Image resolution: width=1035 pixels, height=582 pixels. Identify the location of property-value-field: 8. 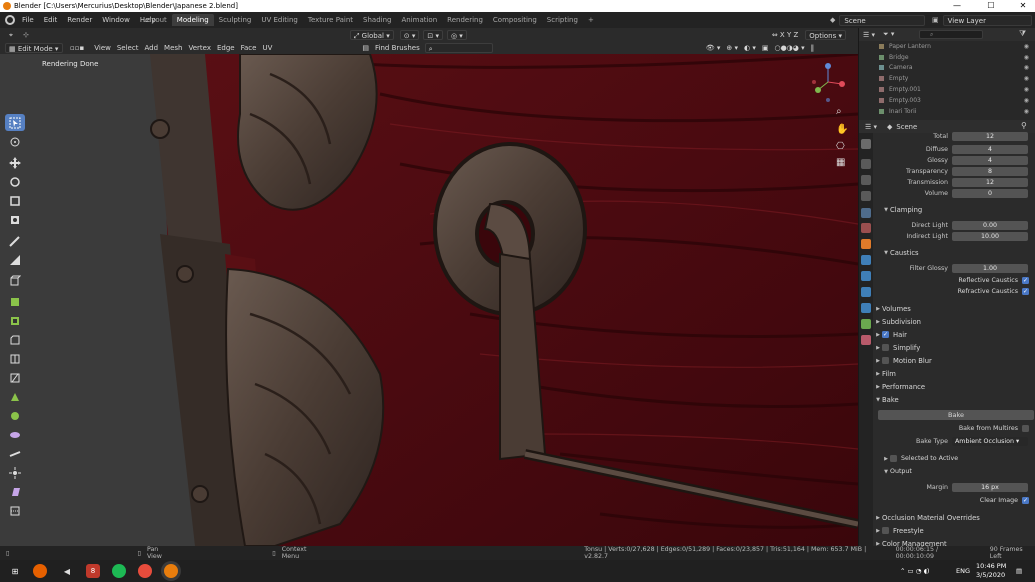
(990, 171).